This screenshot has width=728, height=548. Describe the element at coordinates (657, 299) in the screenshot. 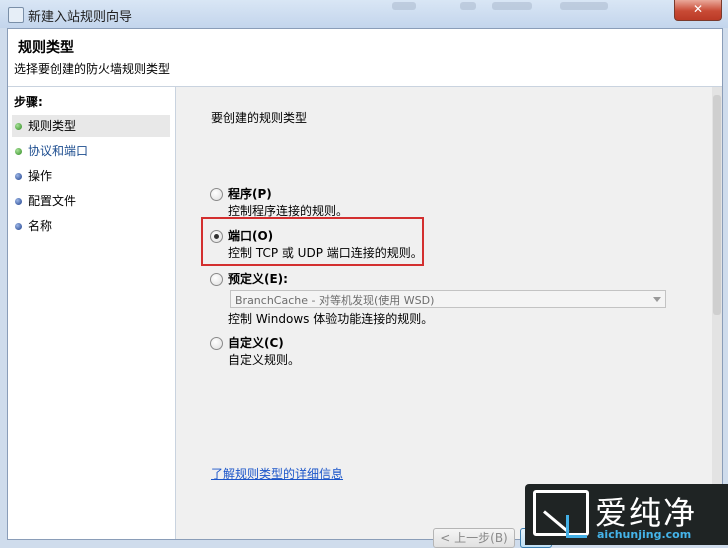

I see `chevron-down-icon` at that location.